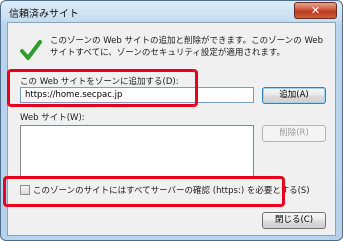 The image size is (343, 241). I want to click on close-icon: ✕, so click(315, 10).